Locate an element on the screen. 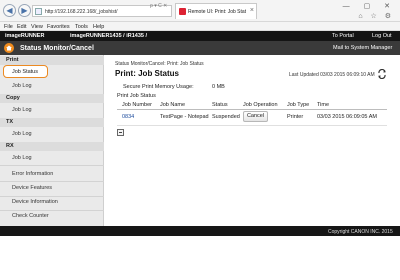 This screenshot has width=400, height=280. last-updated-text: Last Updated 03/03 2015 06:09:10 AM is located at coordinates (332, 75).